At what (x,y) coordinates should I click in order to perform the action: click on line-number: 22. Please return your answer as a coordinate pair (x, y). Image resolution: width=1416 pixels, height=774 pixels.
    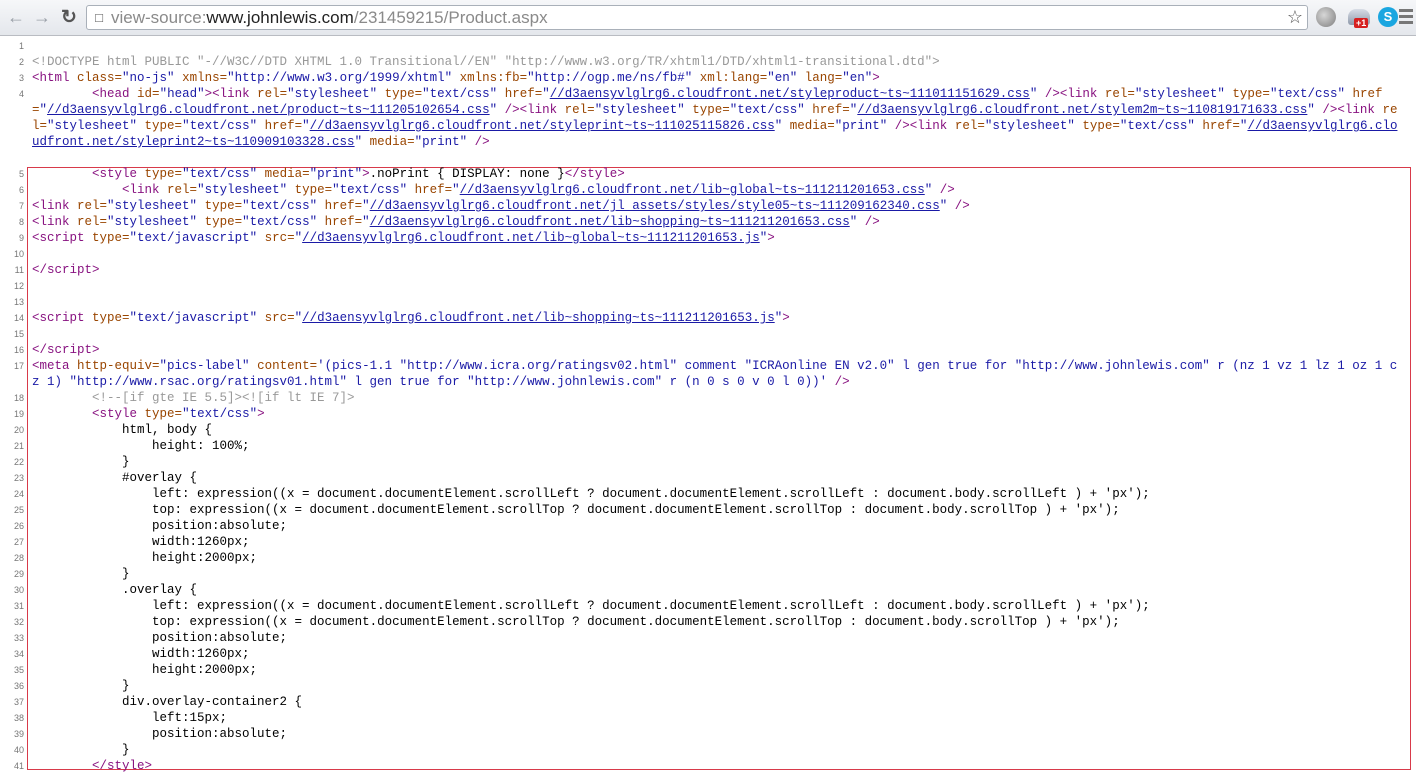
    Looking at the image, I should click on (18, 462).